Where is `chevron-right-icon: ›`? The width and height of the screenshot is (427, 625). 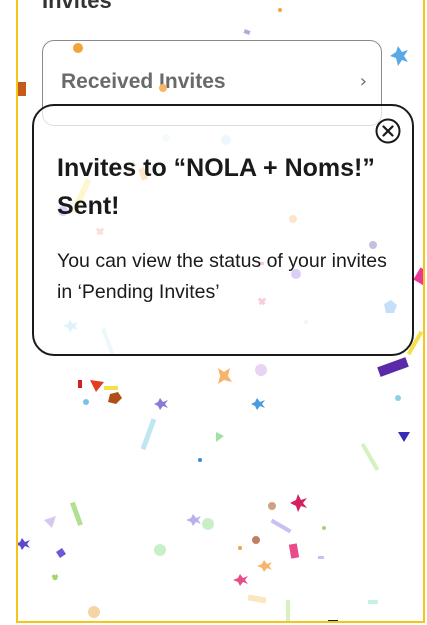
chevron-right-icon: › is located at coordinates (363, 81).